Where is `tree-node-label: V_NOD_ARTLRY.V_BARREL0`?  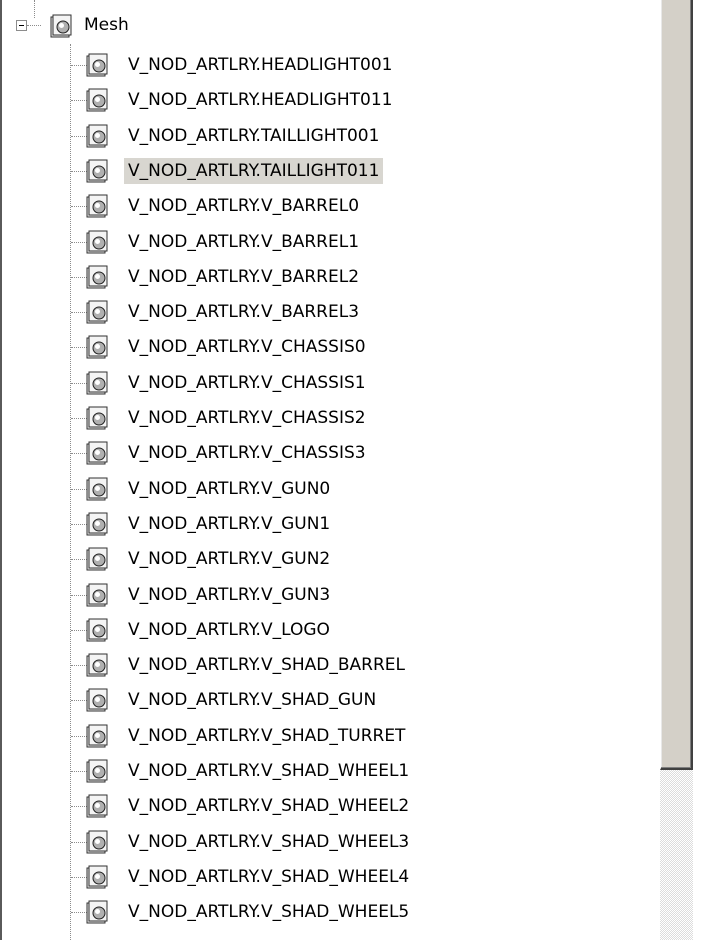 tree-node-label: V_NOD_ARTLRY.V_BARREL0 is located at coordinates (243, 206).